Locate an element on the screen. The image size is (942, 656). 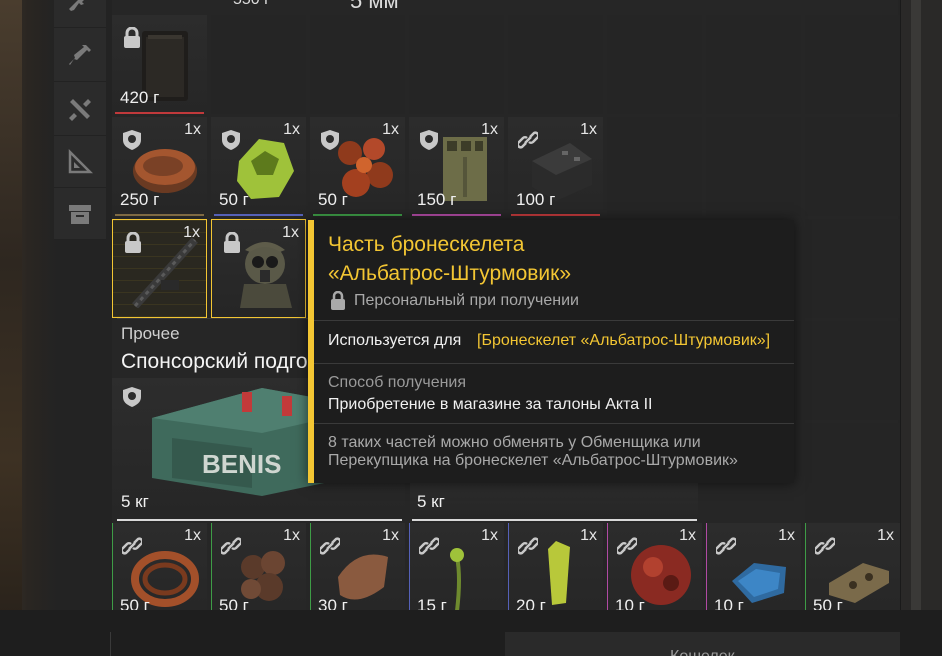
tooltip-used-for-label: Используется для is located at coordinates (395, 340).